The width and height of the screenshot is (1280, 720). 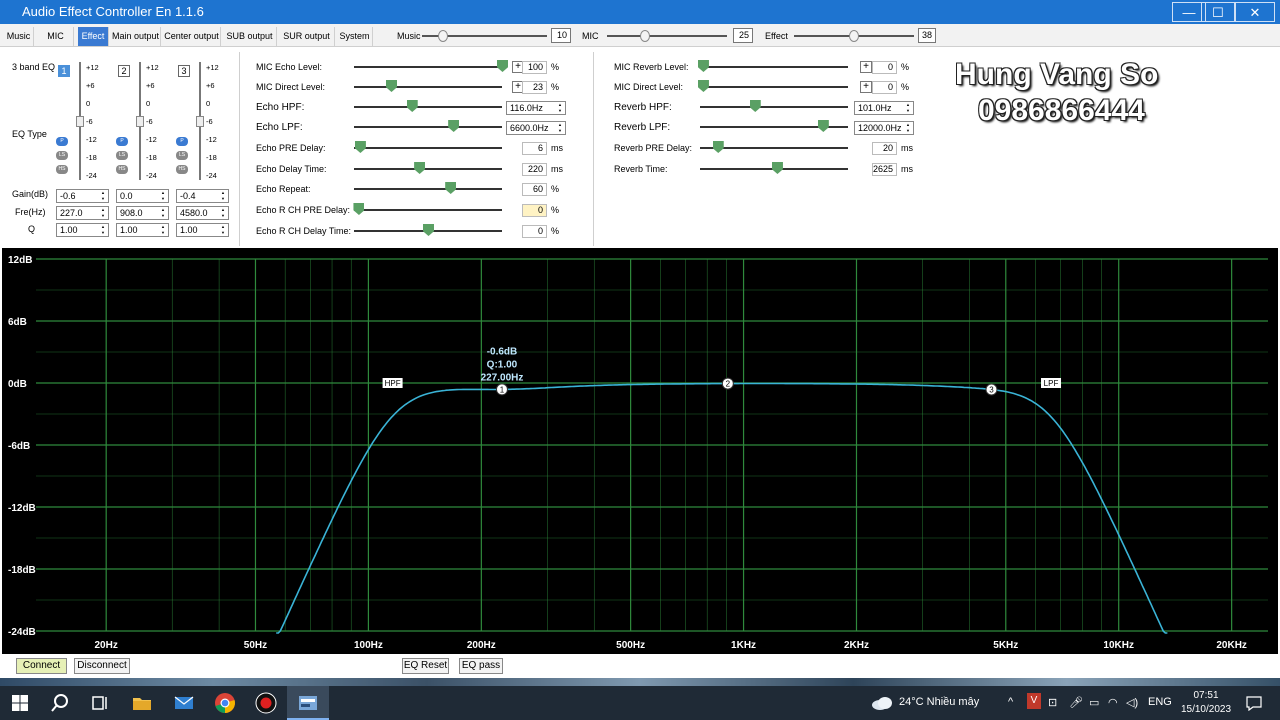 I want to click on reverb-reverb-pre-delay-value: 20, so click(x=884, y=148).